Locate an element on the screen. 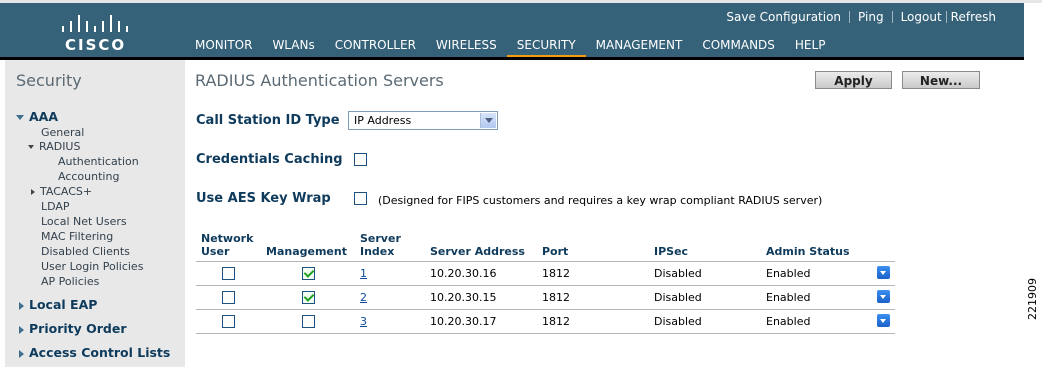 Image resolution: width=1042 pixels, height=367 pixels. page-title: RADIUS Authentication Servers is located at coordinates (319, 80).